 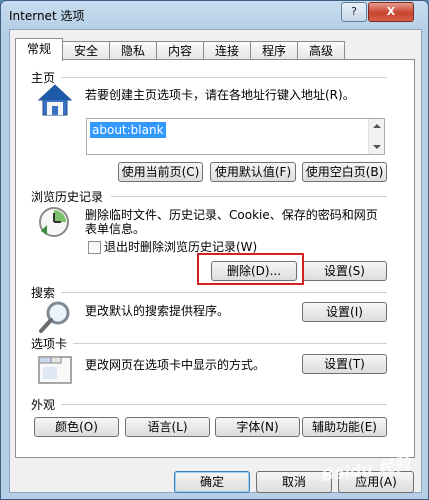 What do you see at coordinates (257, 427) in the screenshot?
I see `fonts-button: 字体(N)` at bounding box center [257, 427].